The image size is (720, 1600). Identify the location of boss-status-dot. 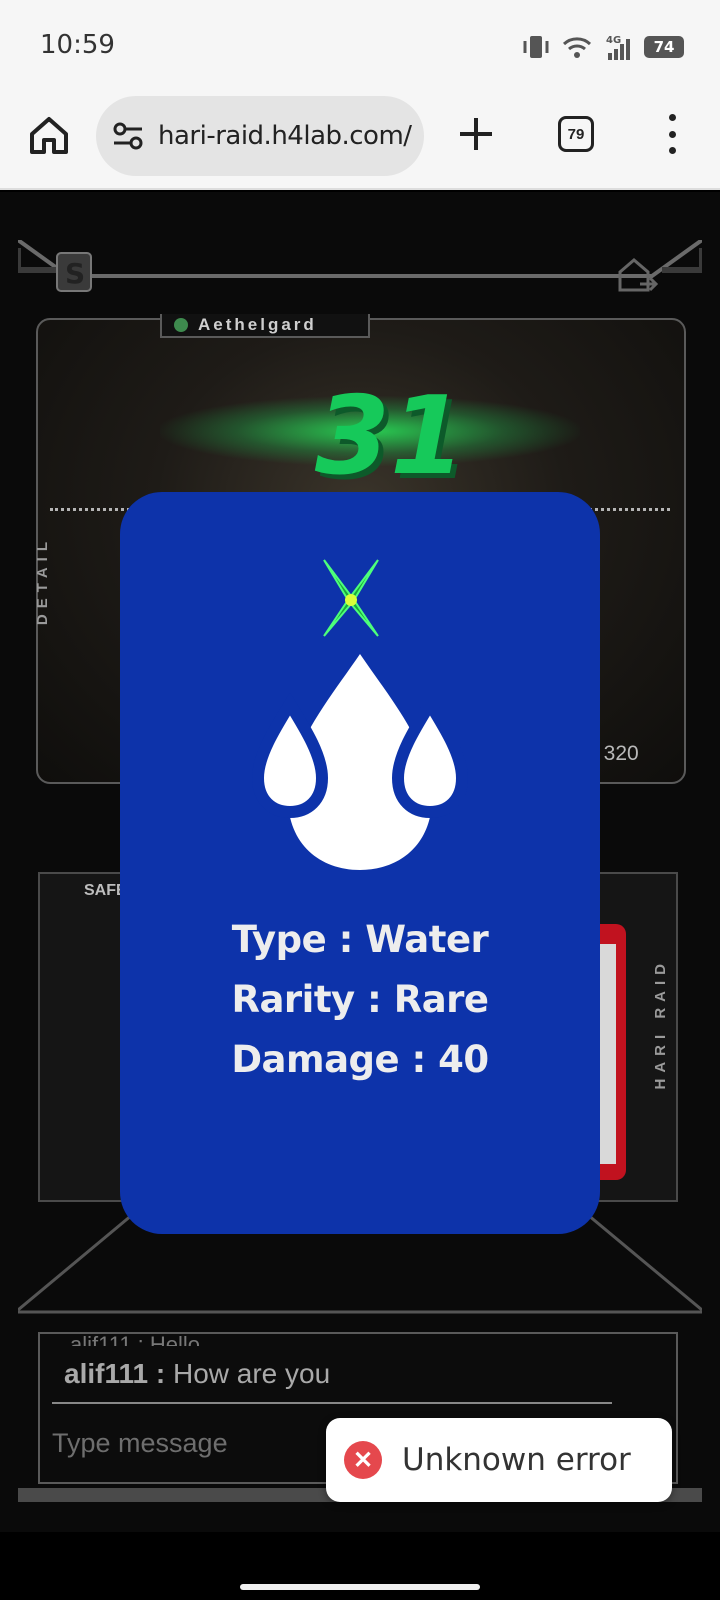
(181, 325).